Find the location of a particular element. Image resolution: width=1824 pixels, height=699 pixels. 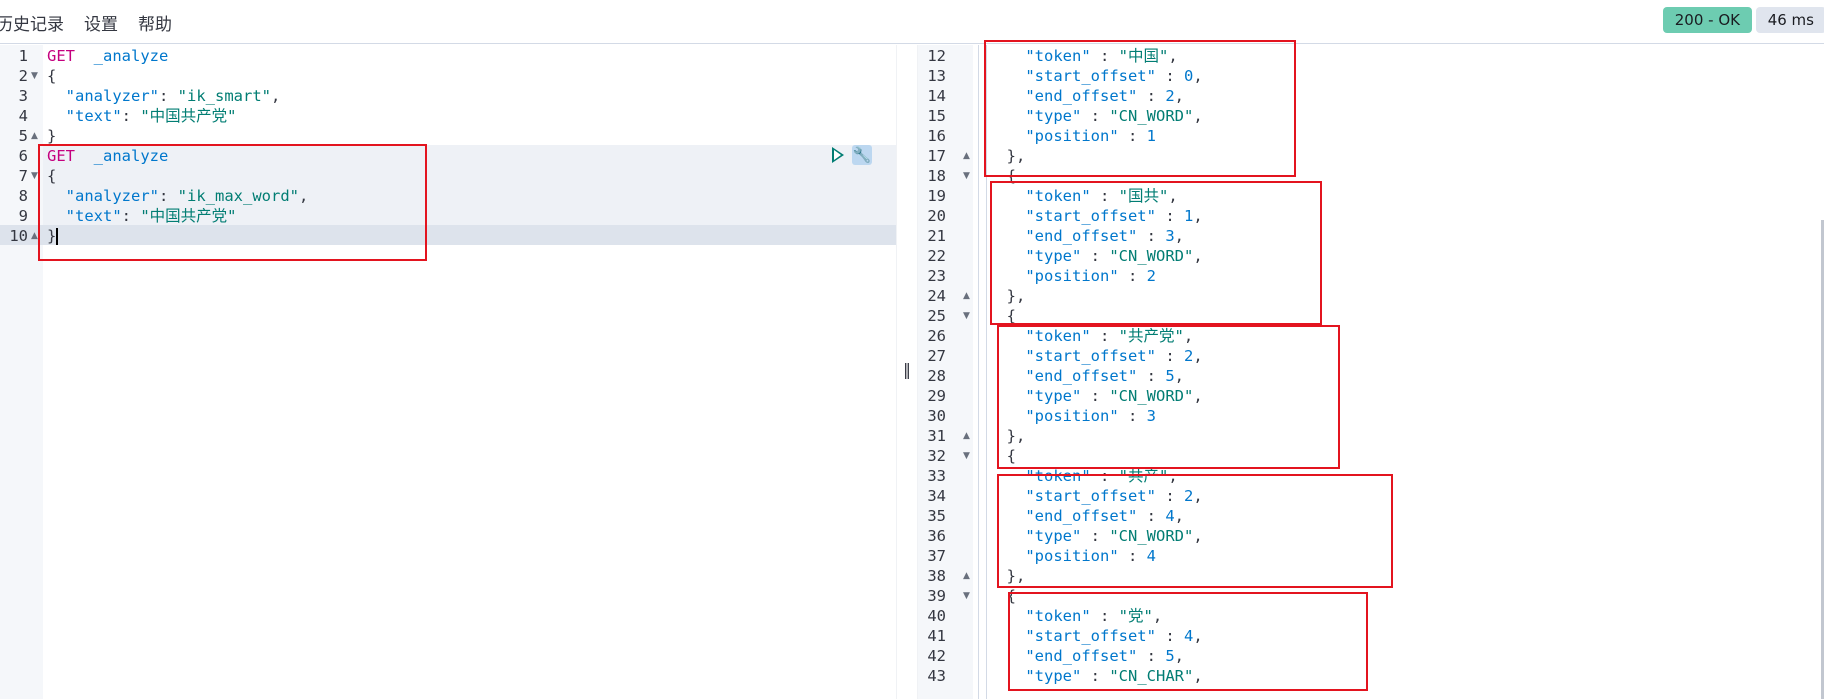

code-line: { is located at coordinates (51, 76).